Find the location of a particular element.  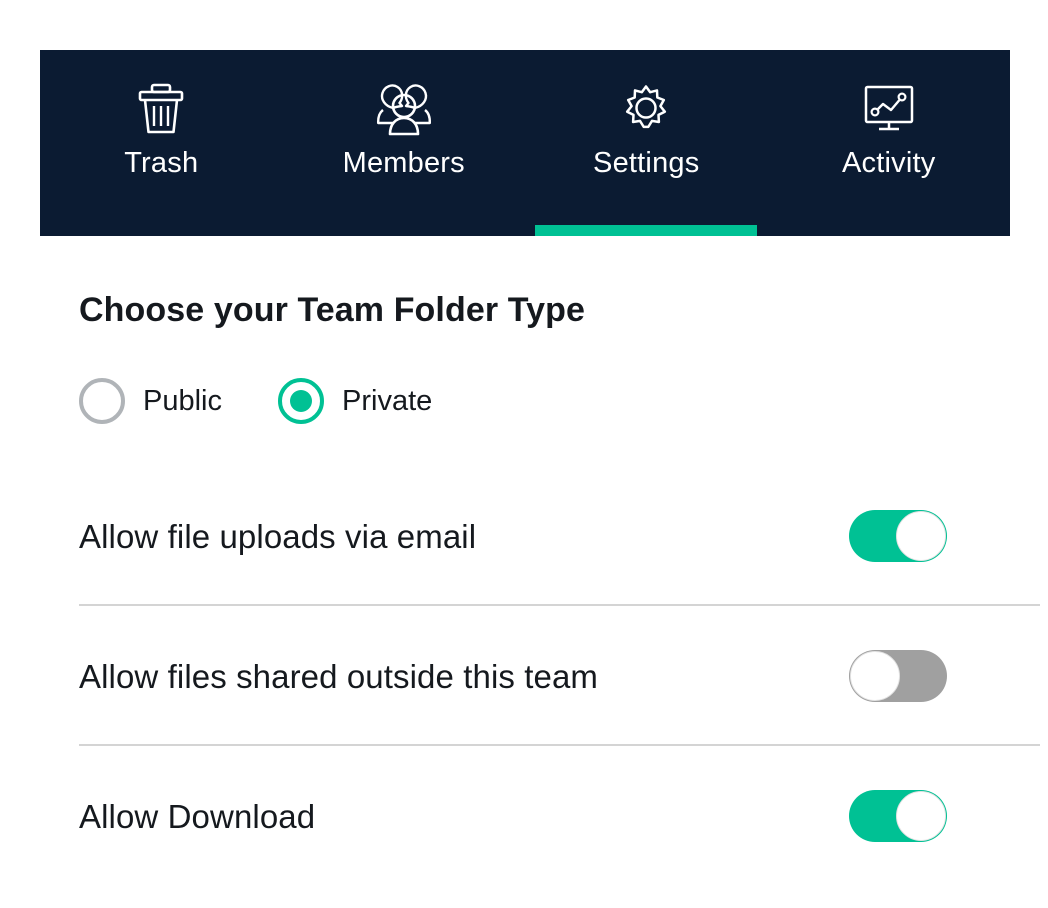

monitor-chart-icon is located at coordinates (889, 109).